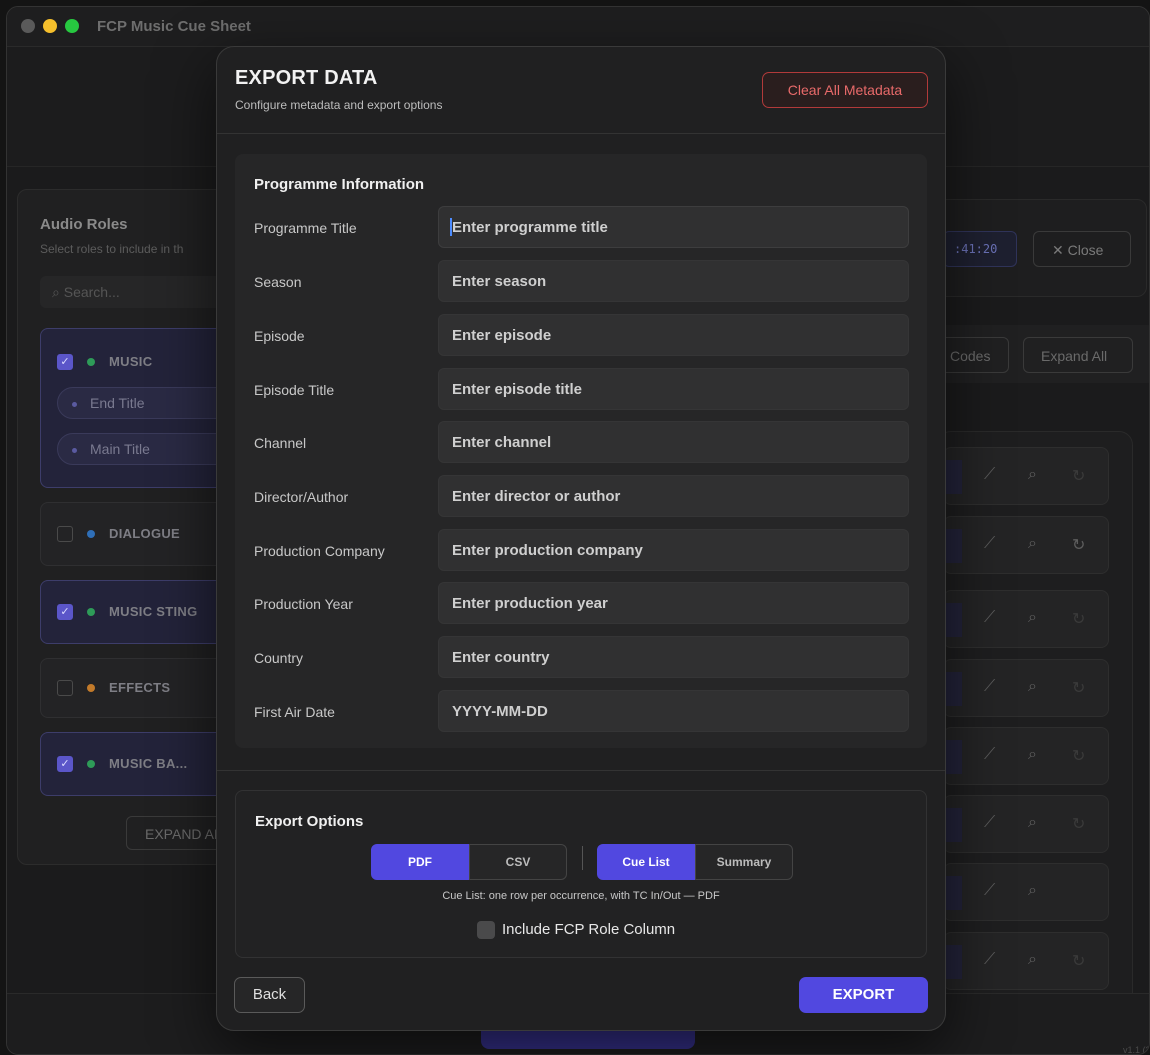 The image size is (1150, 1055). I want to click on production-company-input, so click(673, 550).